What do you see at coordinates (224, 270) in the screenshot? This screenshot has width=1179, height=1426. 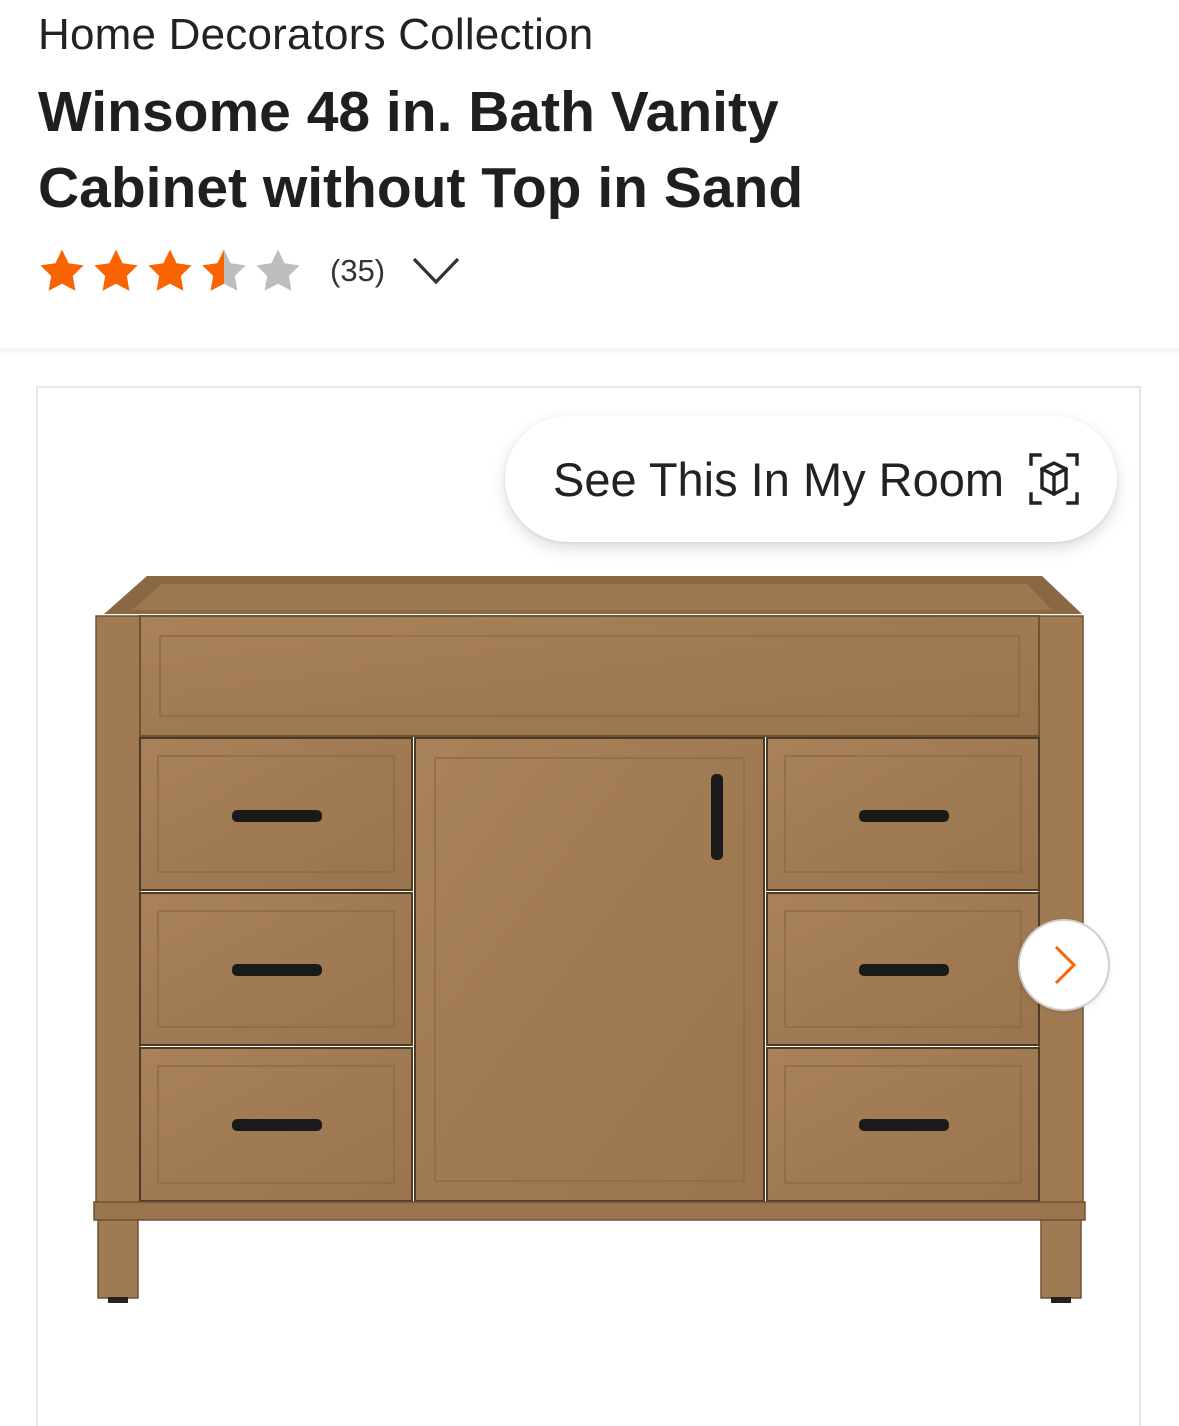 I see `half-star-icon` at bounding box center [224, 270].